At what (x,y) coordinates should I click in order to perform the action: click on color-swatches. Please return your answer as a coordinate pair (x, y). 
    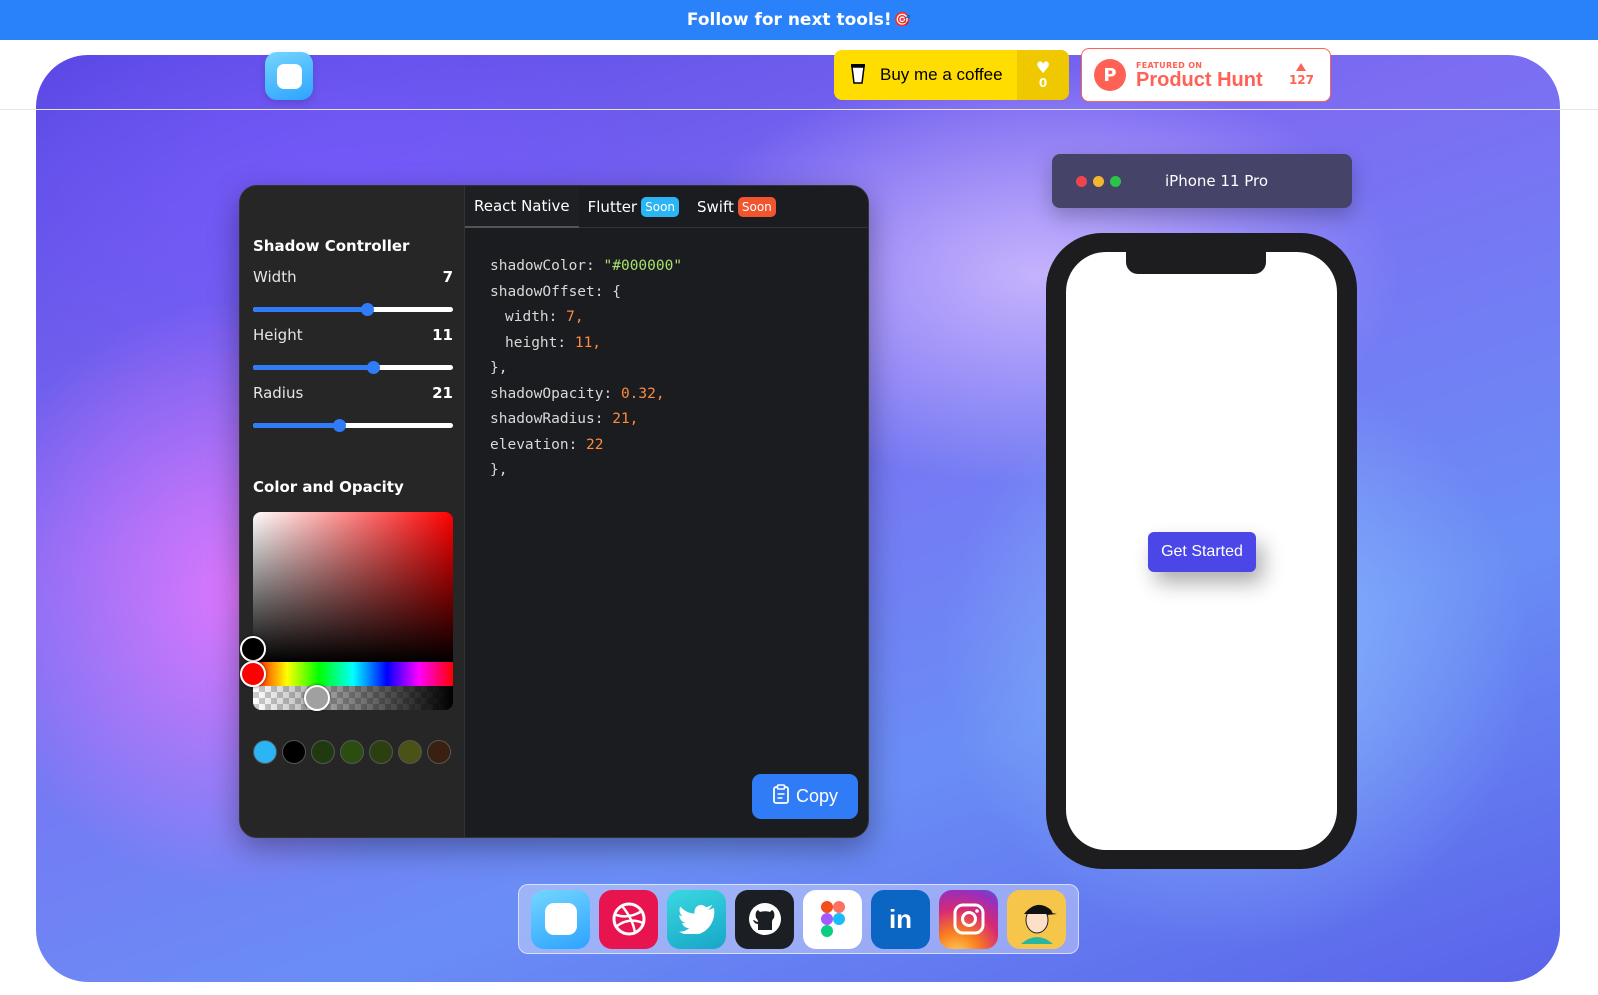
    Looking at the image, I should click on (352, 752).